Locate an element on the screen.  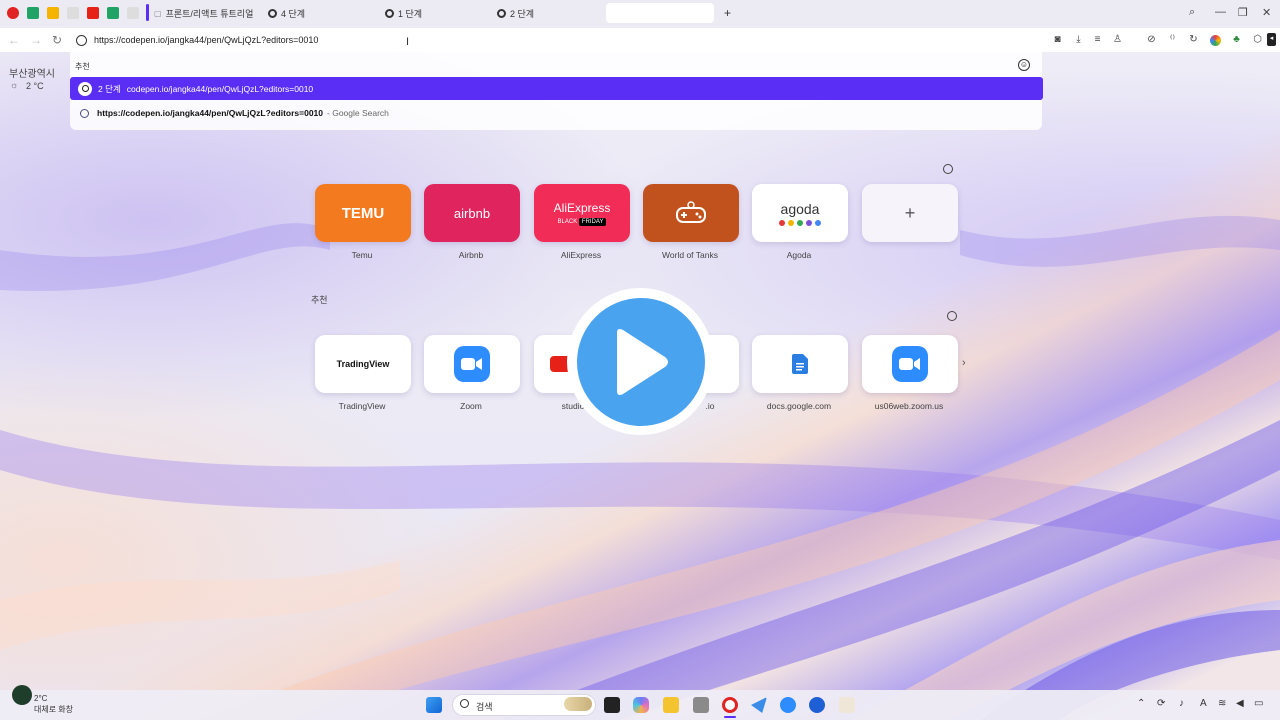
menu-icon: ≡ is located at coordinates (1097, 39).